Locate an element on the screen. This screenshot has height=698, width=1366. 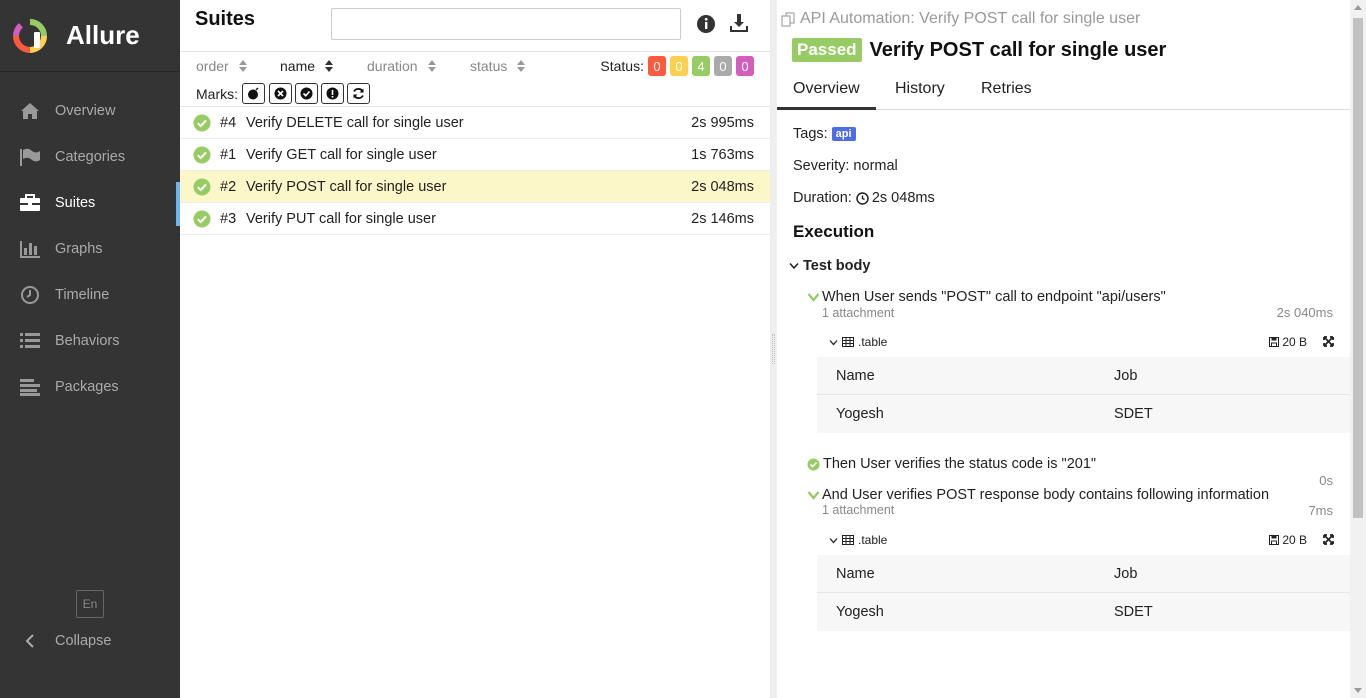
scrollbar-thumb is located at coordinates (1358, 268).